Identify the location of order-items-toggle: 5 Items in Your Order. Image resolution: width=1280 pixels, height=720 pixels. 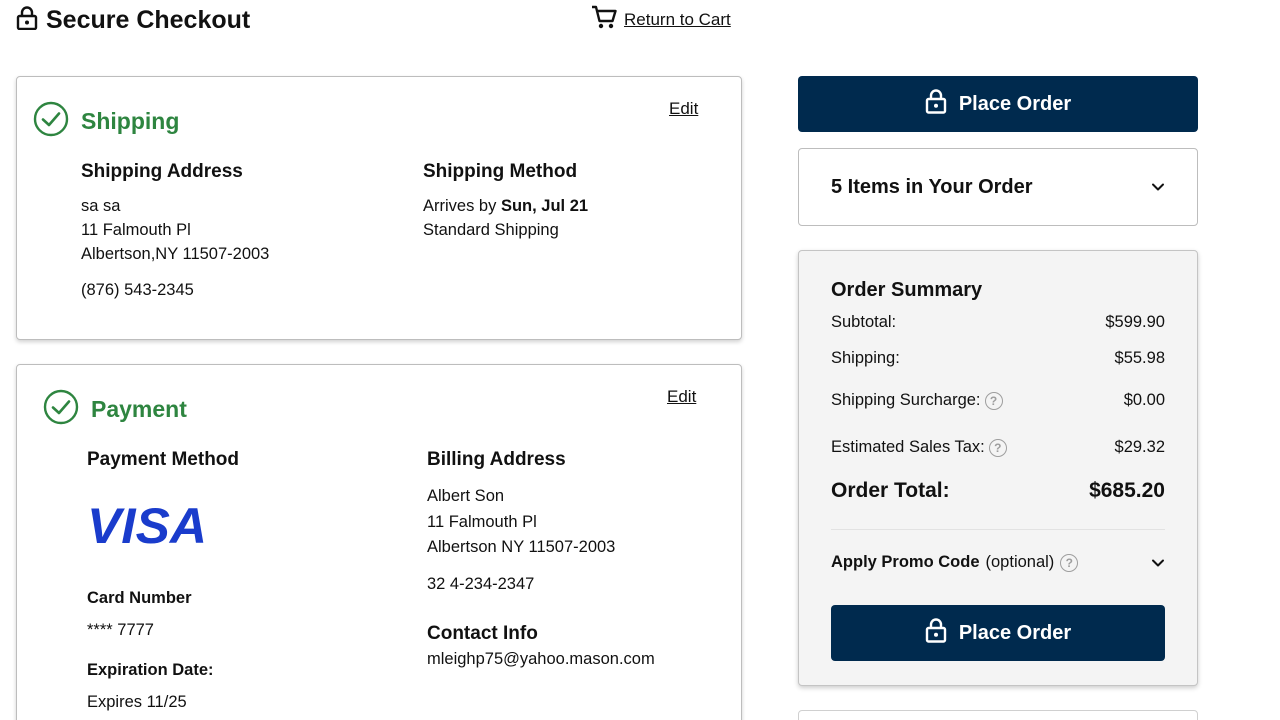
(998, 187).